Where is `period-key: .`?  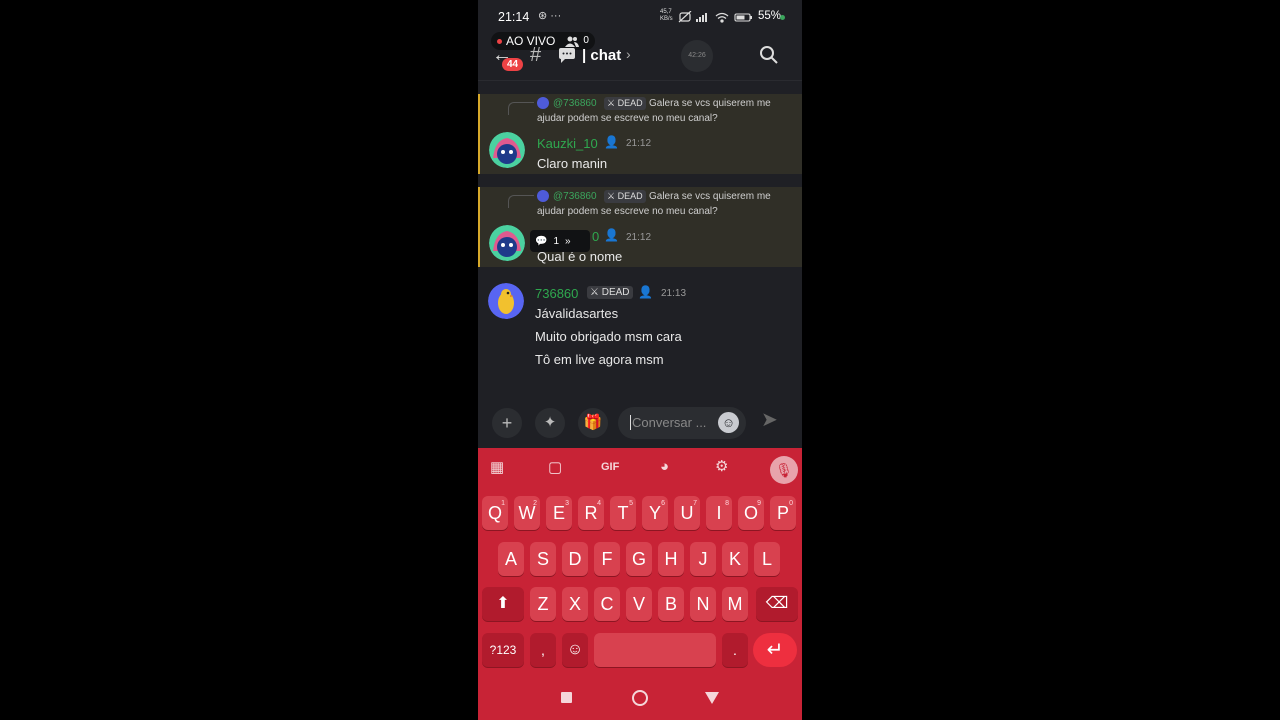 period-key: . is located at coordinates (735, 650).